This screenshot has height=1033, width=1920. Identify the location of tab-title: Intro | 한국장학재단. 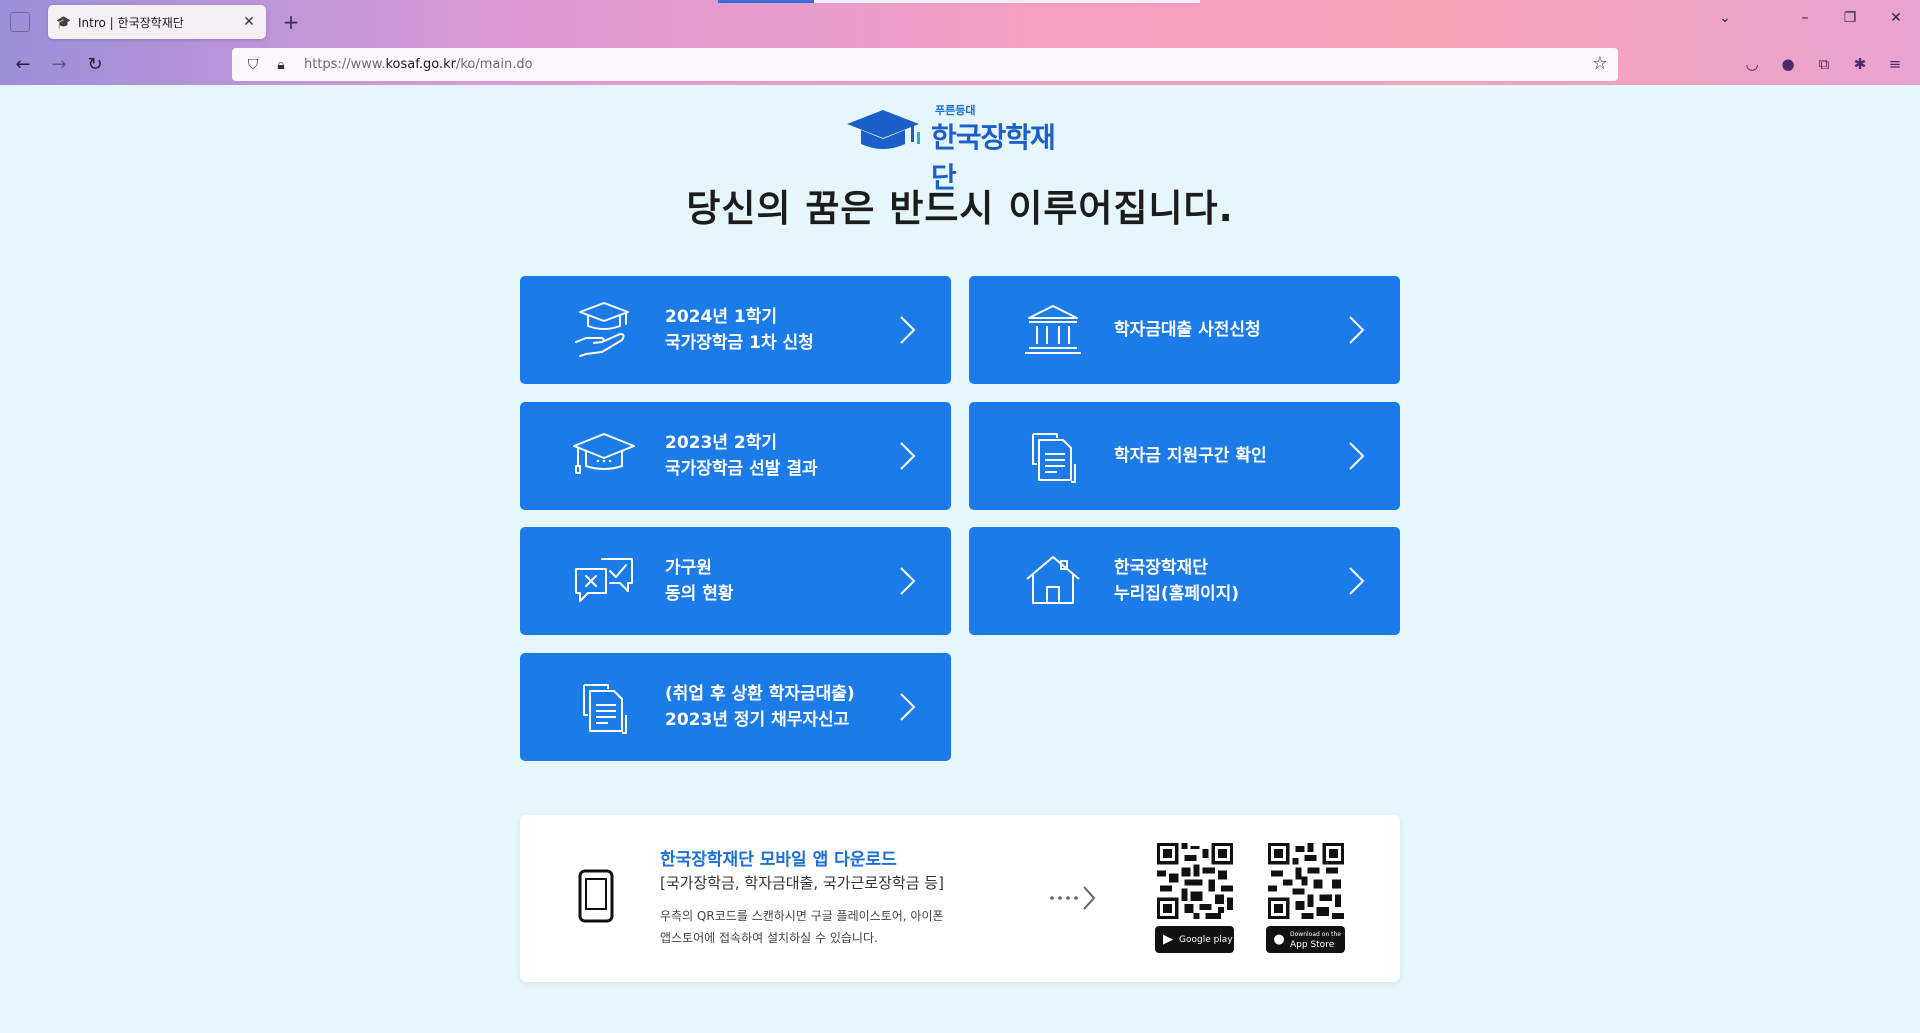
(131, 22).